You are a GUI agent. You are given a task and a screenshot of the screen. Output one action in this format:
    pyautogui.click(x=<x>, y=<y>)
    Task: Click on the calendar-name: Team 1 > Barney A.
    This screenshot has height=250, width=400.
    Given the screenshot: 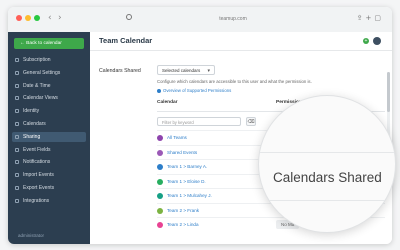 What is the action you would take?
    pyautogui.click(x=187, y=166)
    